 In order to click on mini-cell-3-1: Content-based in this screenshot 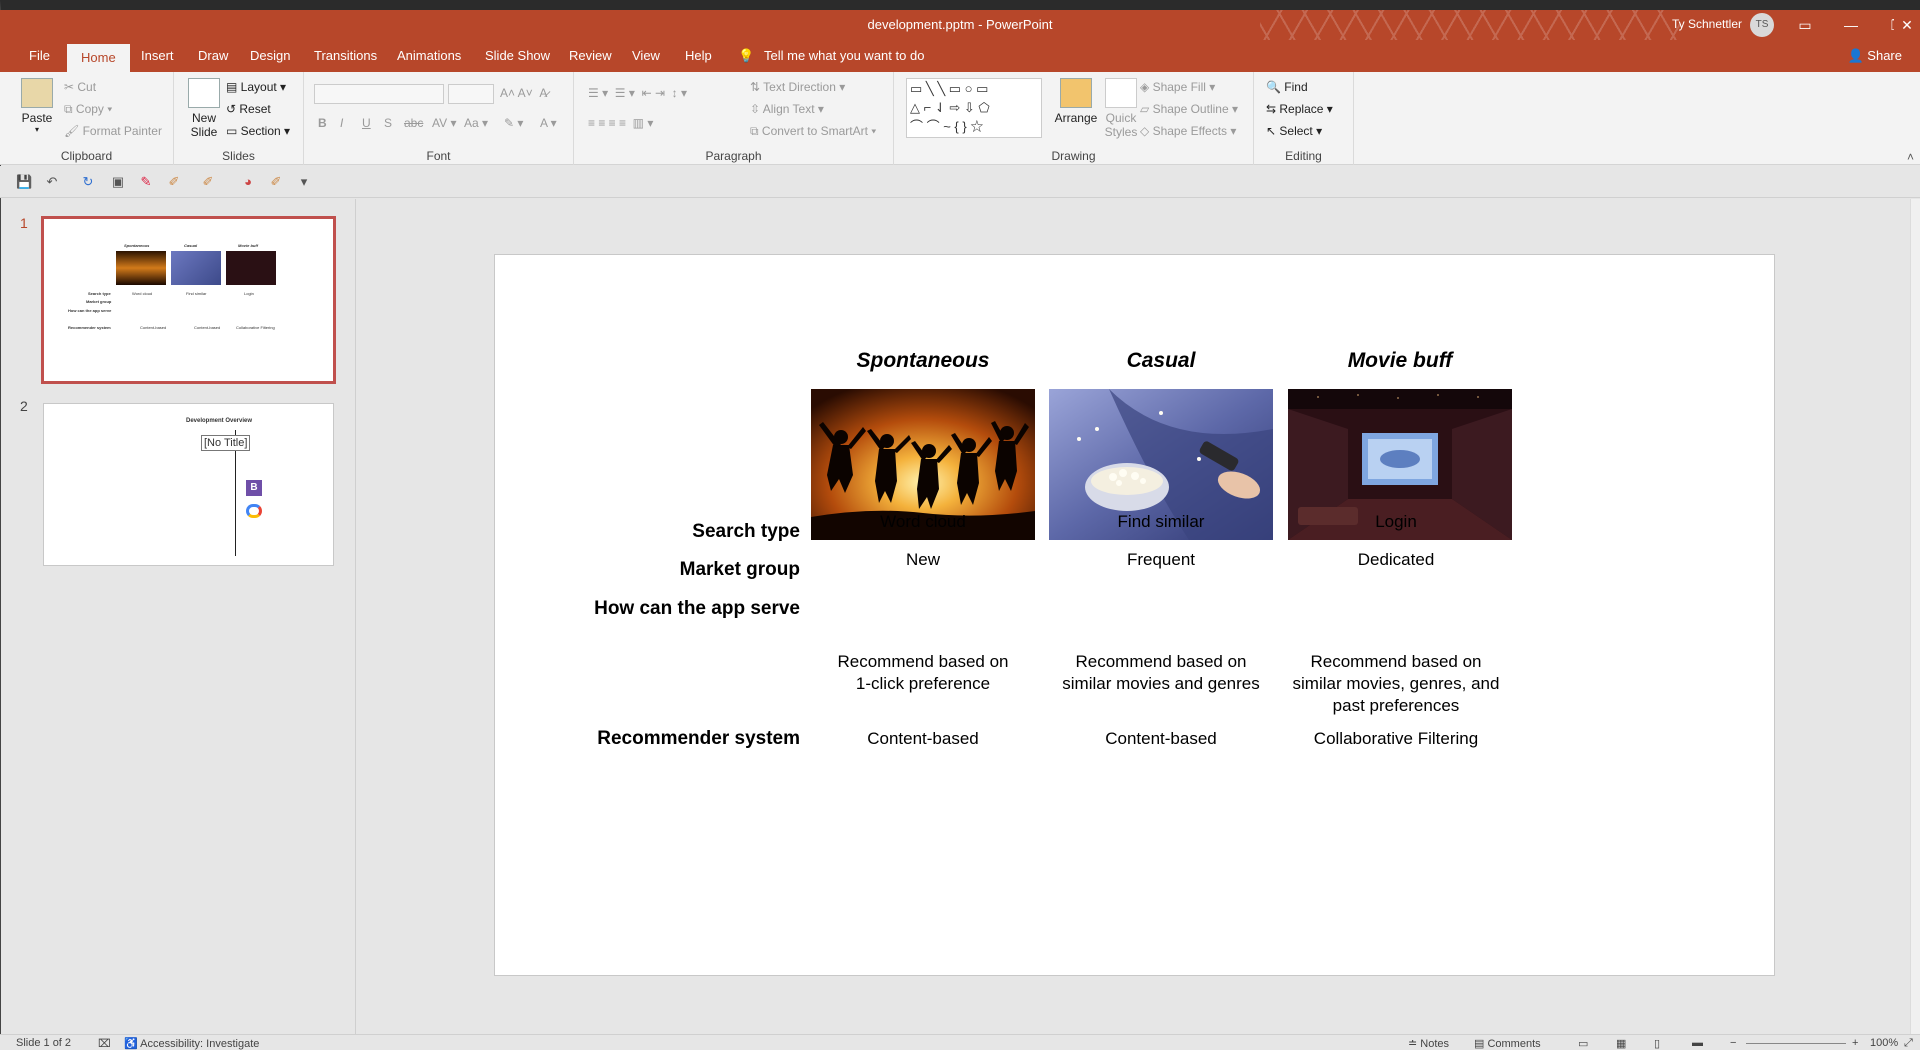, I will do `click(207, 327)`.